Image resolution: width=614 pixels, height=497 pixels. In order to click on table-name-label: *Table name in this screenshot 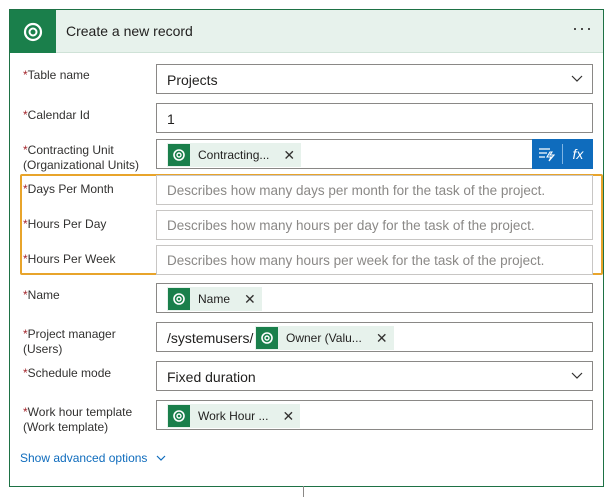, I will do `click(56, 75)`.